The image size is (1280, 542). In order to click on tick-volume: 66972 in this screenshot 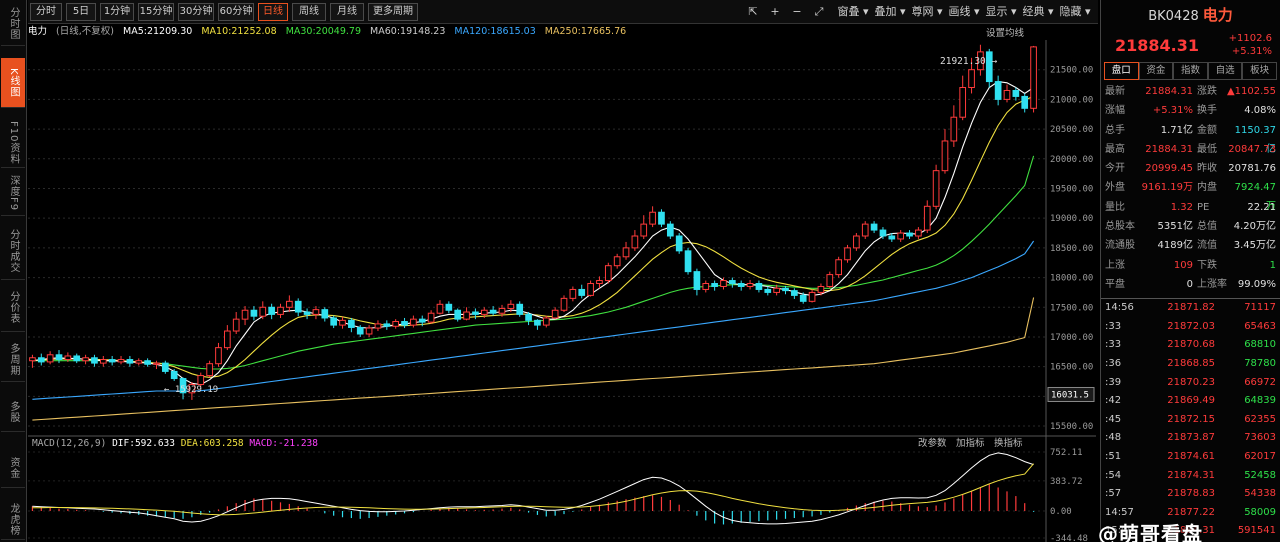, I will do `click(1260, 382)`.